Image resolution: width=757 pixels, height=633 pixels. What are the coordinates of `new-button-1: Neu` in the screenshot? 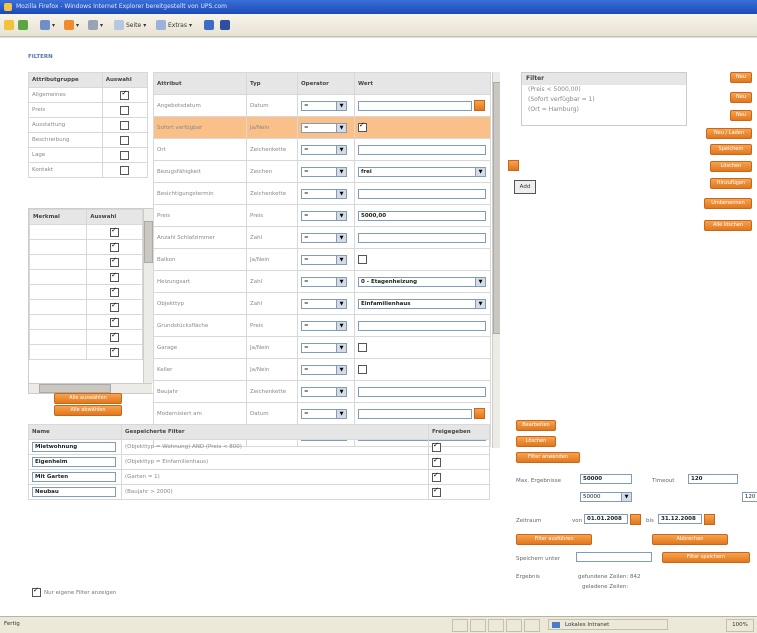 It's located at (741, 77).